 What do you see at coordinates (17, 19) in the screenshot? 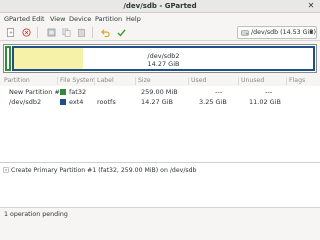
I see `menu-gparted: GParted` at bounding box center [17, 19].